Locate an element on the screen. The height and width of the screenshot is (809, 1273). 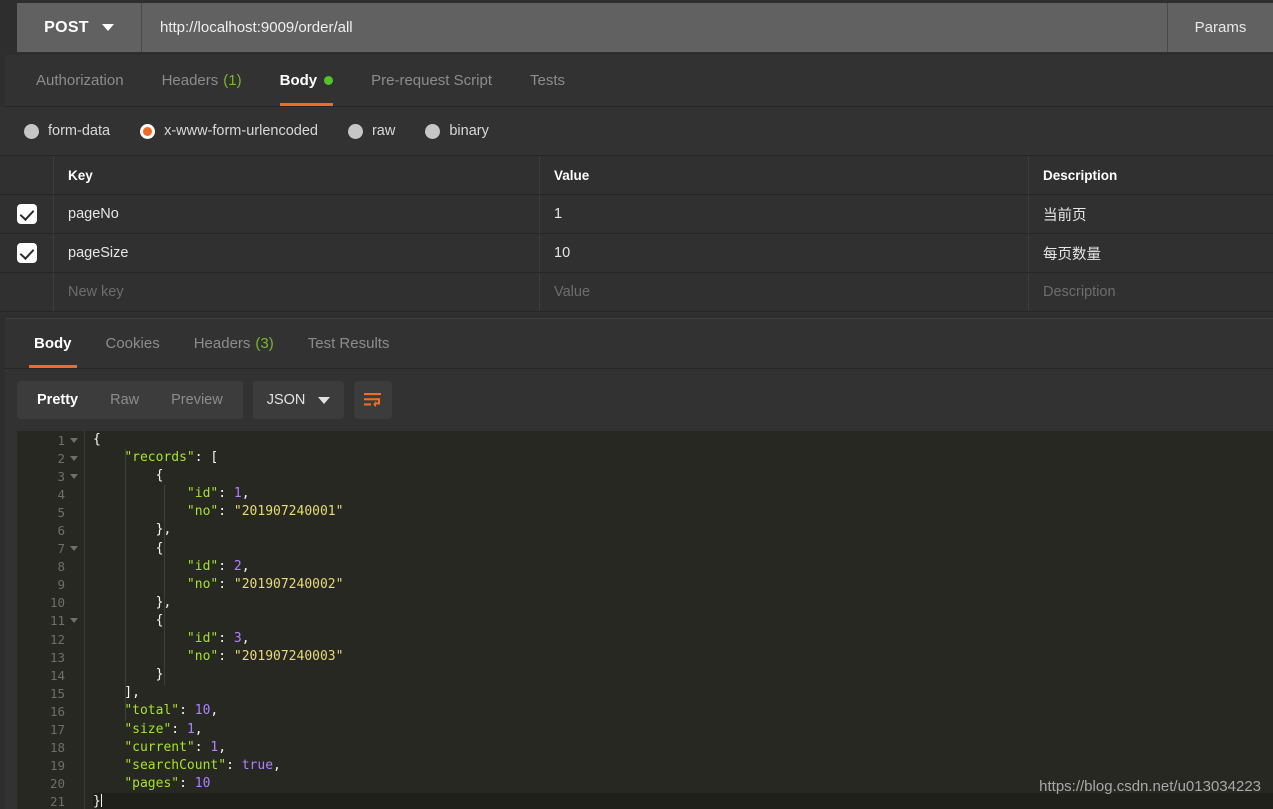
new-key-input: New key is located at coordinates (297, 292).